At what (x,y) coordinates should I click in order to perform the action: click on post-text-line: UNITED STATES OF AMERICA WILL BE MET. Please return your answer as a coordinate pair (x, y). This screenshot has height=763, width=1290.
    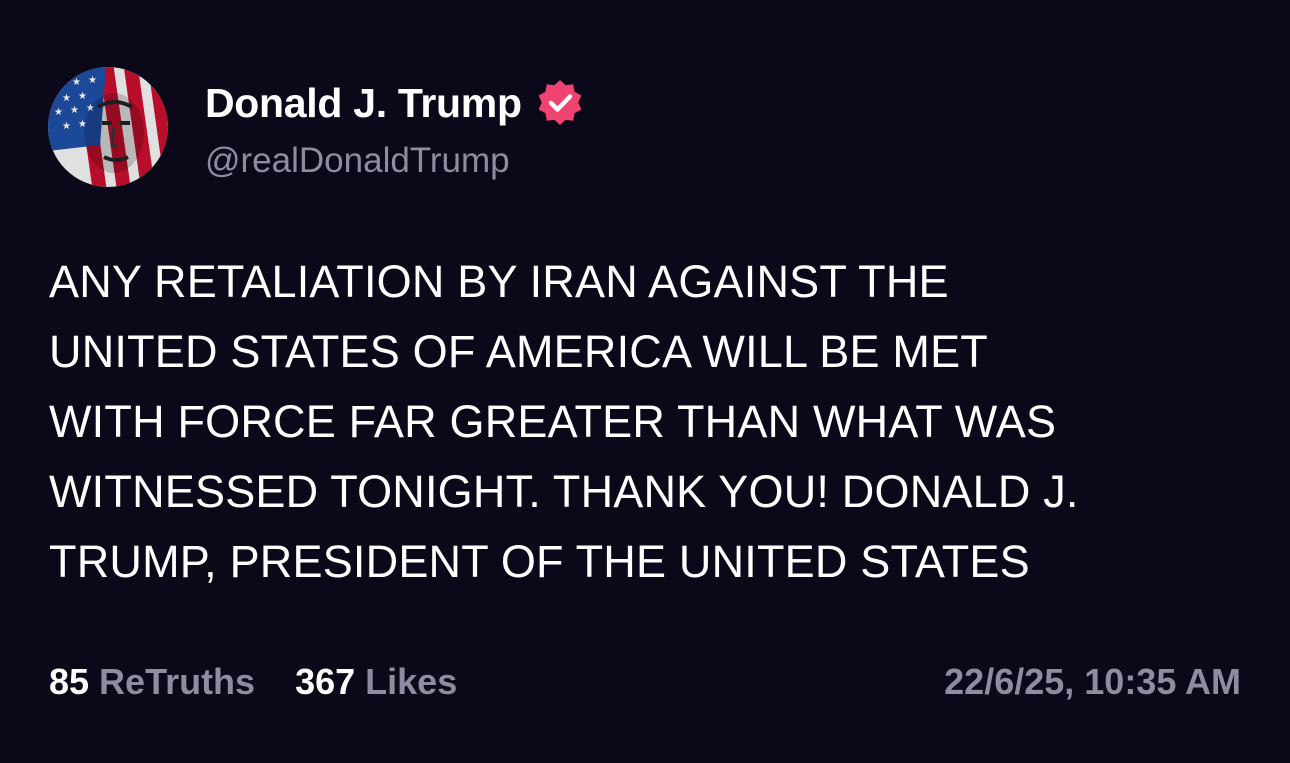
    Looking at the image, I should click on (518, 351).